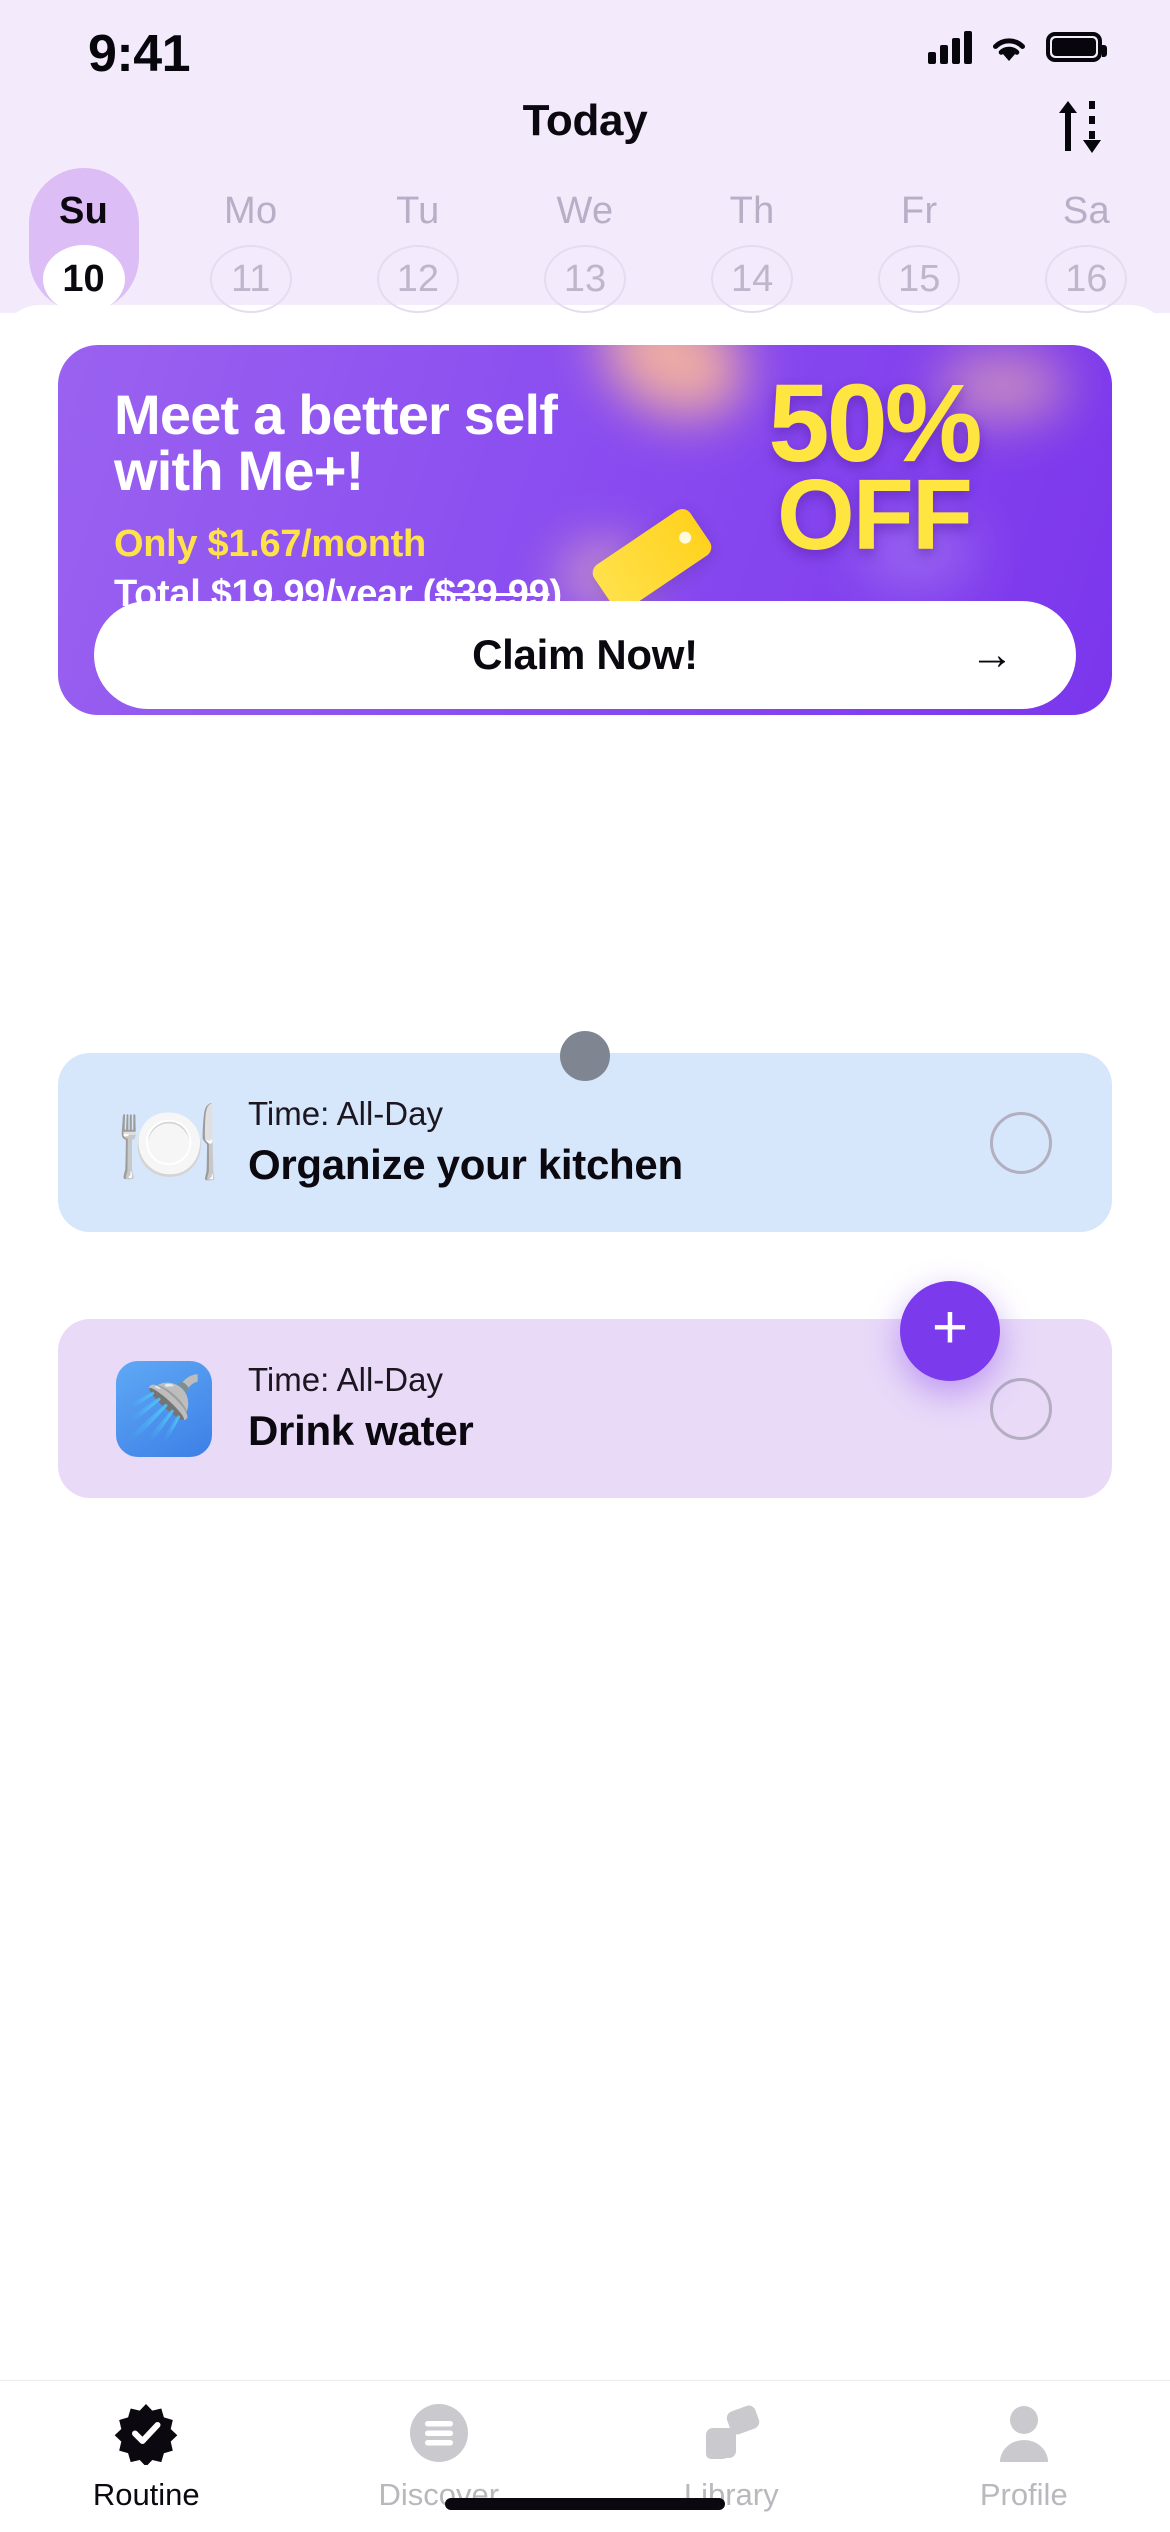 This screenshot has width=1170, height=2532. Describe the element at coordinates (168, 1142) in the screenshot. I see `plate-fork-knife-icon: 🍽️` at that location.